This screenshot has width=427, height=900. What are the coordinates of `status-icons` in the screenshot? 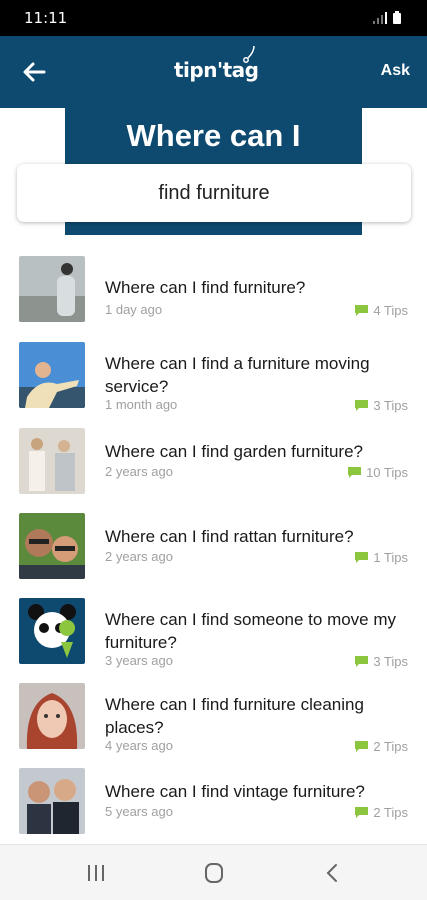 It's located at (387, 17).